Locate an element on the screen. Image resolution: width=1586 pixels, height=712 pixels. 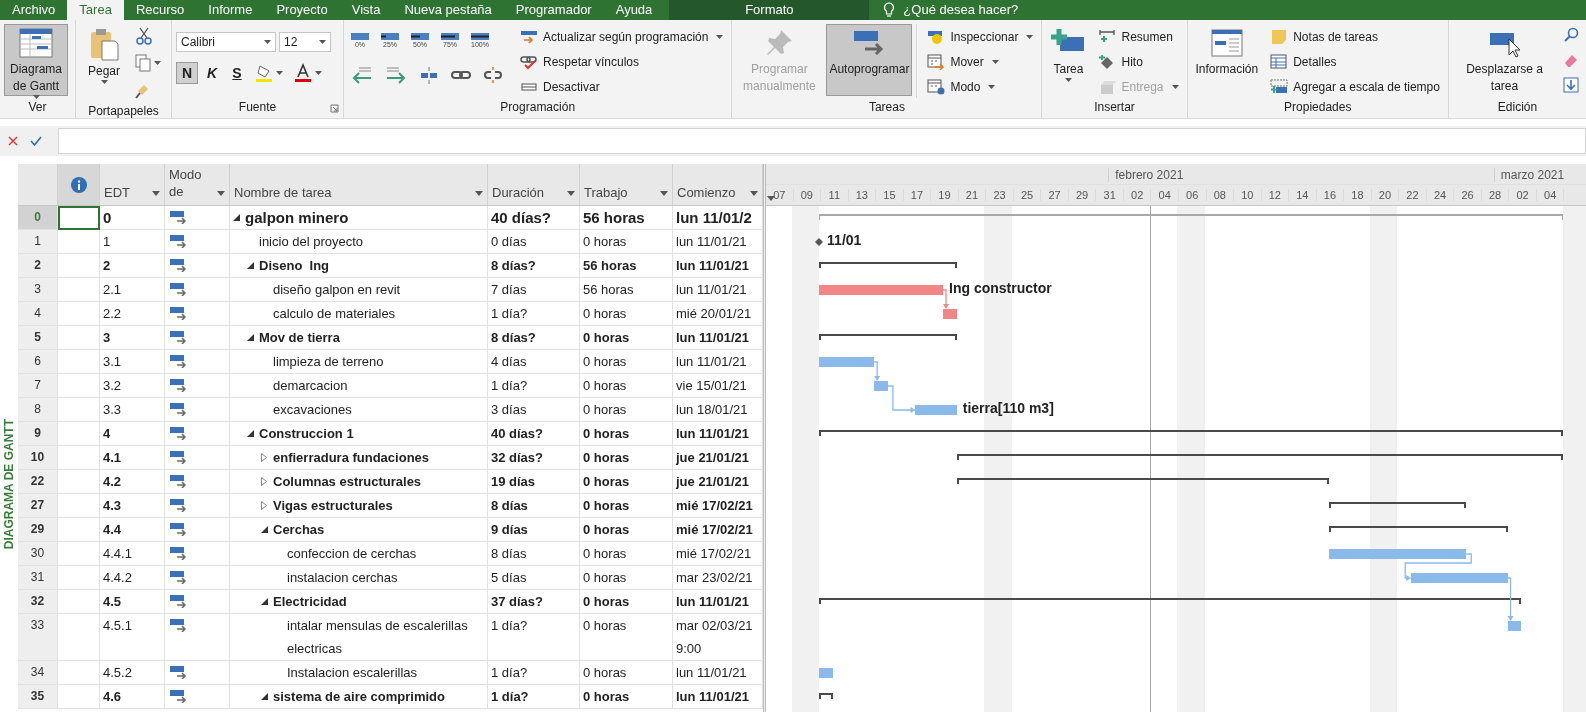
add-to-timeline-button: Agregar a escala de tiempo is located at coordinates (1355, 87).